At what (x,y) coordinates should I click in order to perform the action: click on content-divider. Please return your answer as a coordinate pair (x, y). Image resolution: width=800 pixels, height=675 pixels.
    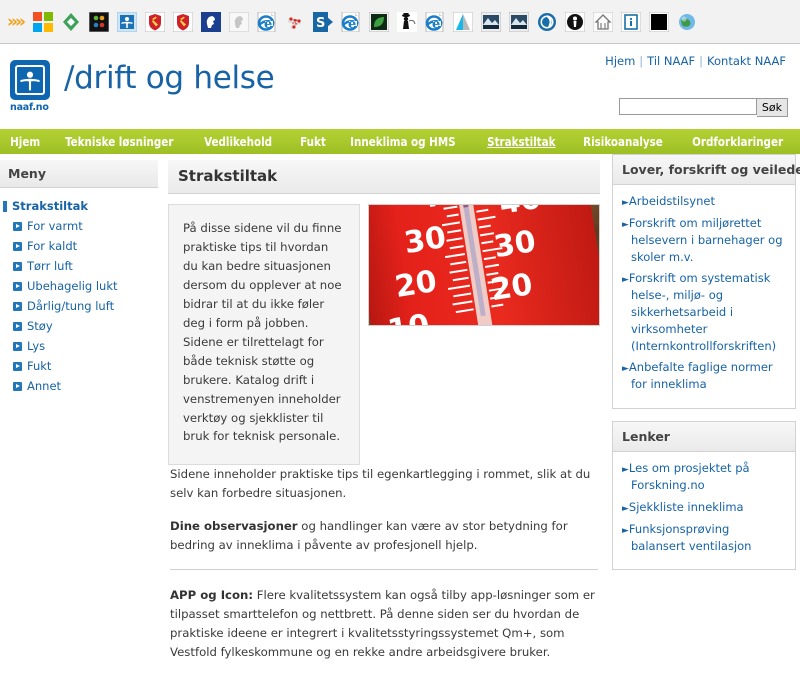
    Looking at the image, I should click on (384, 570).